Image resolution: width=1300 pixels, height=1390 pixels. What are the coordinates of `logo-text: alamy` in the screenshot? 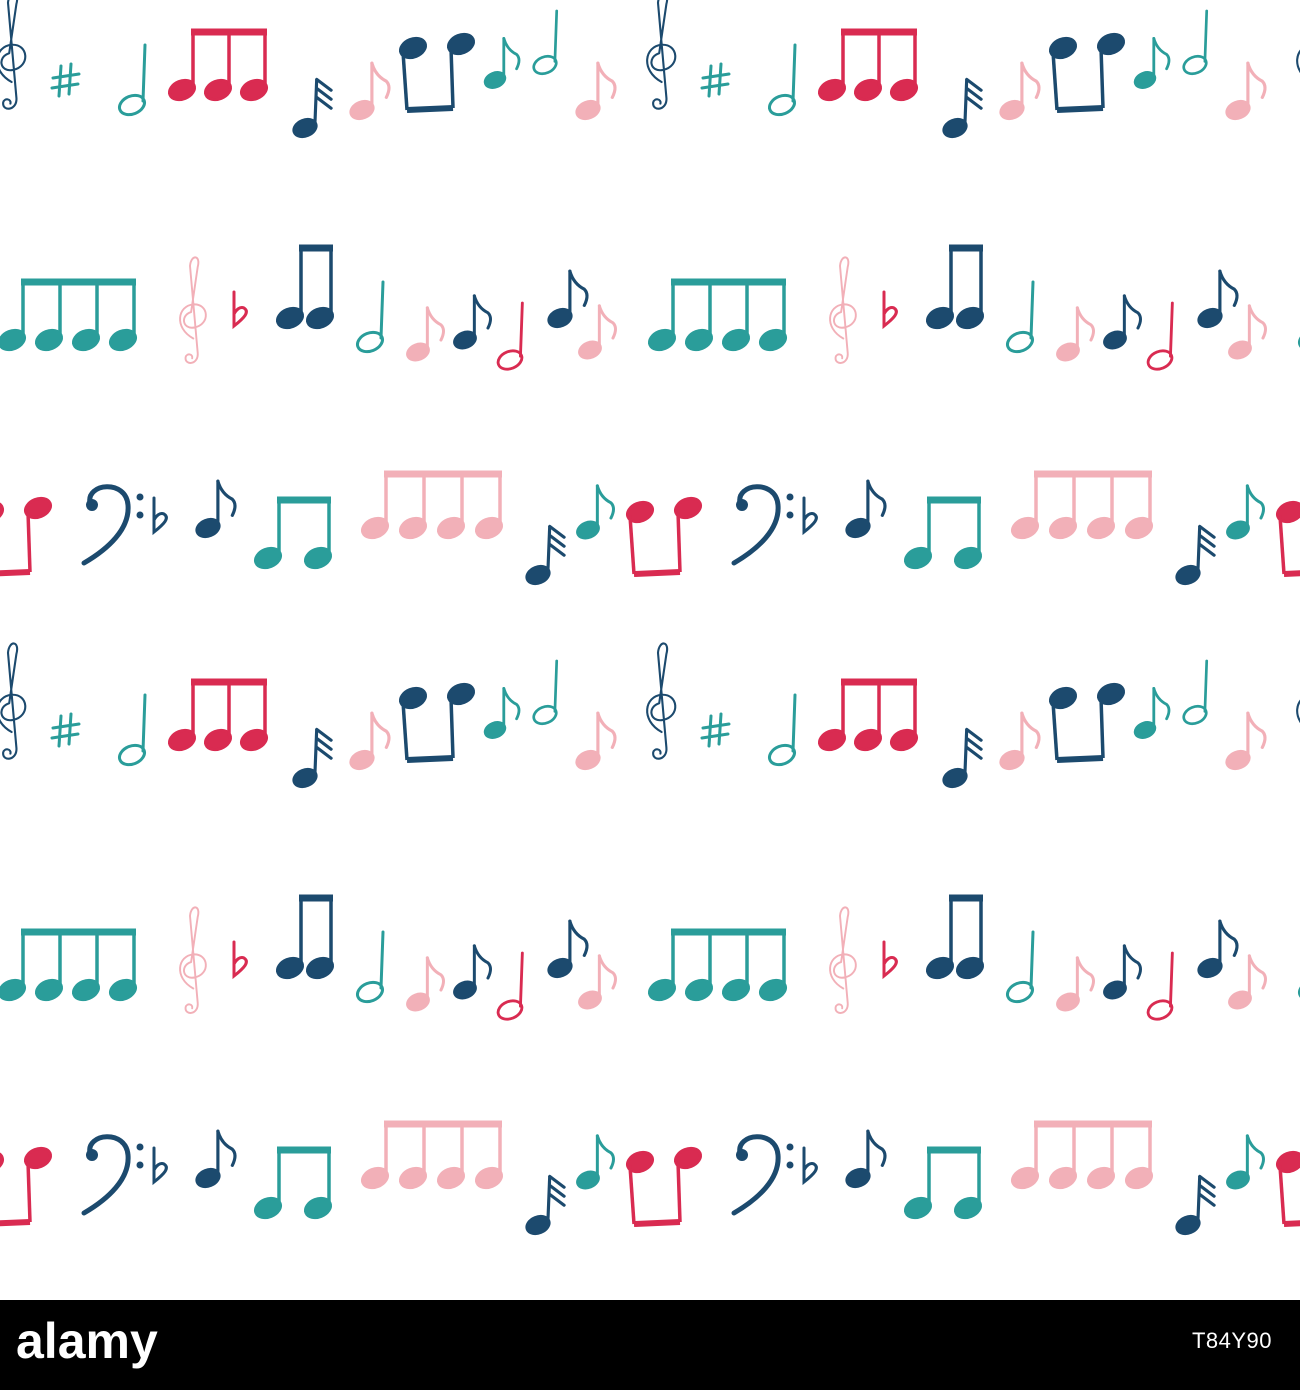 It's located at (87, 1341).